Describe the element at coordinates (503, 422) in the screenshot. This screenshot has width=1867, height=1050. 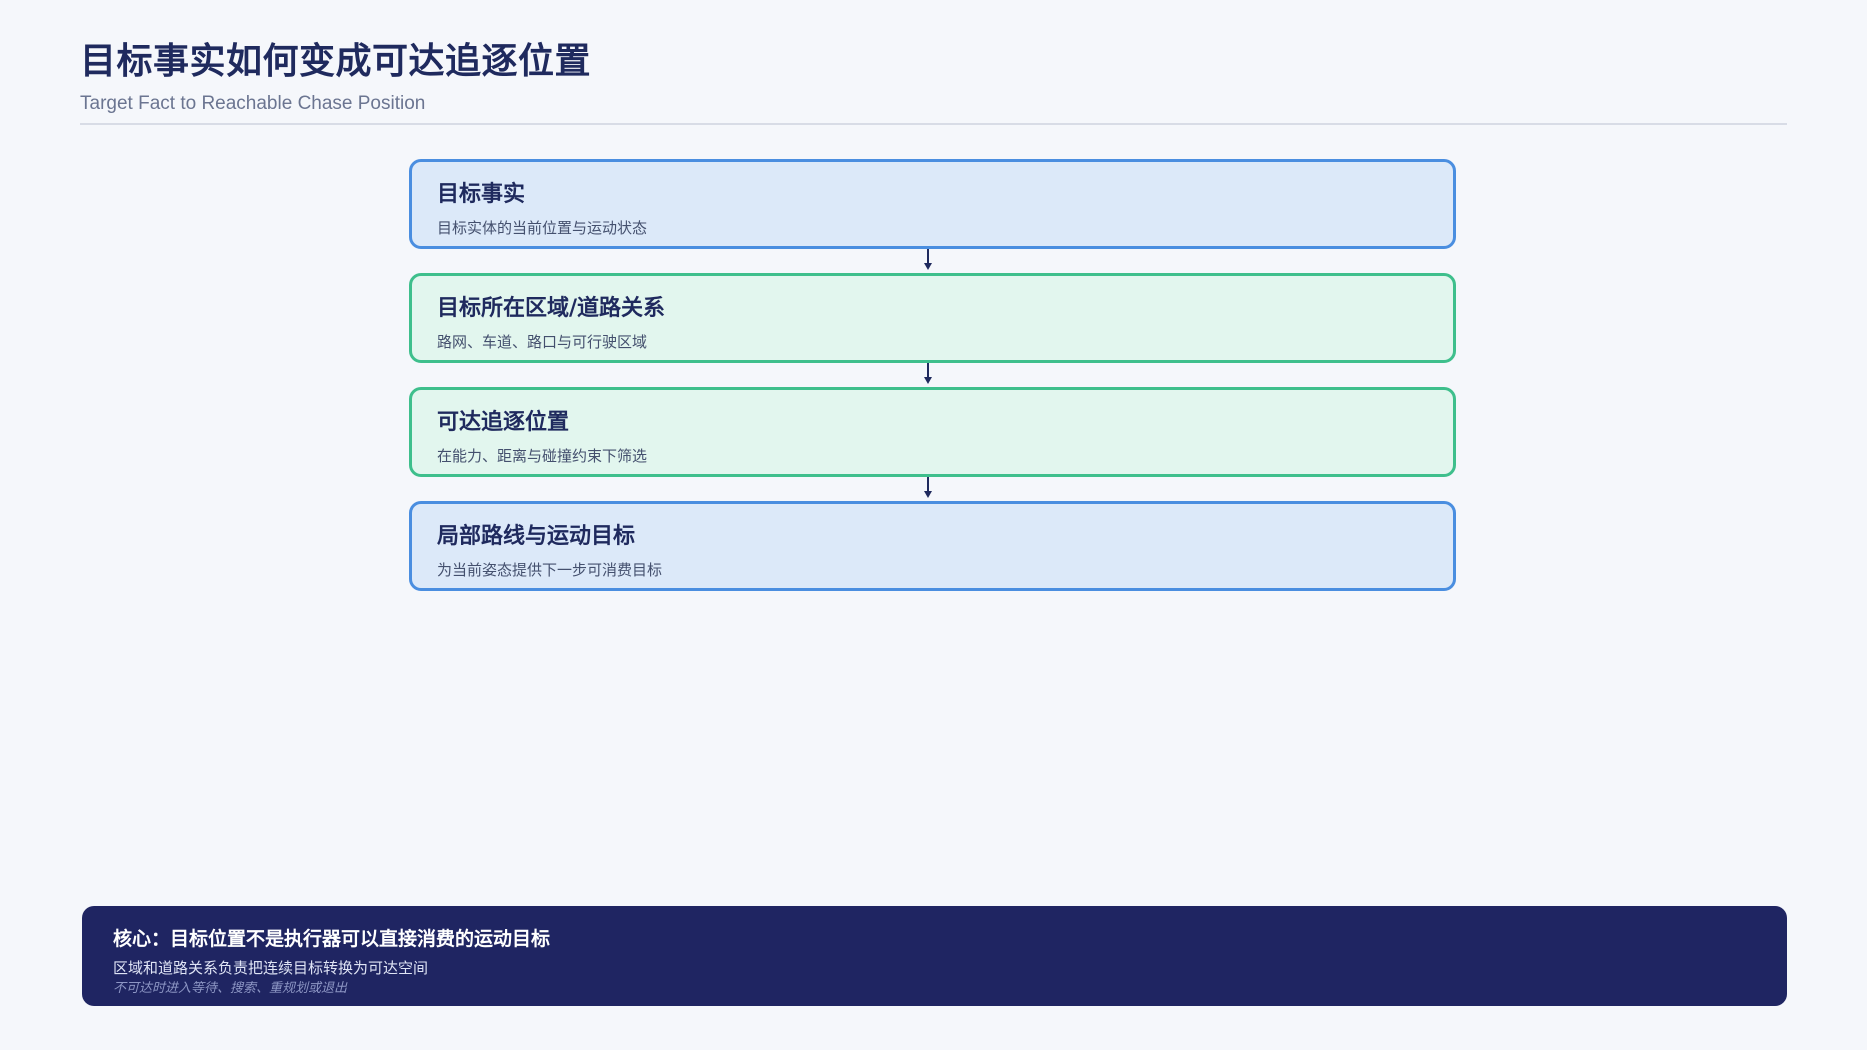
I see `step-title: 可达追逐位置` at that location.